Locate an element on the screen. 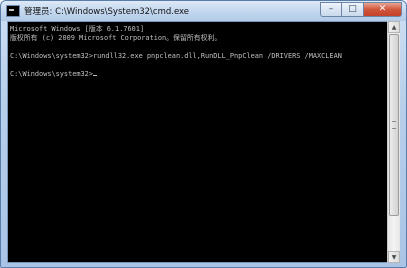  console-line-version: Microsoft Windows [版本 6.1.7601] is located at coordinates (77, 29).